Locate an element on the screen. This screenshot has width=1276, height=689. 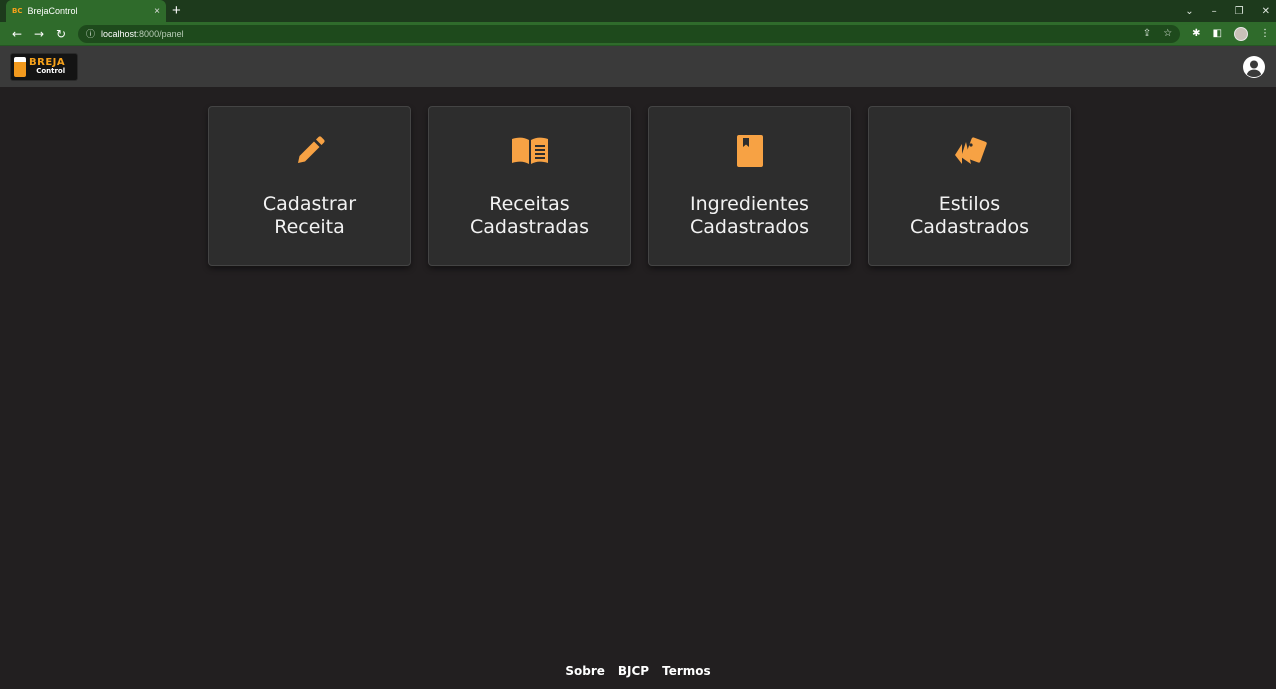
pencil-icon is located at coordinates (310, 151).